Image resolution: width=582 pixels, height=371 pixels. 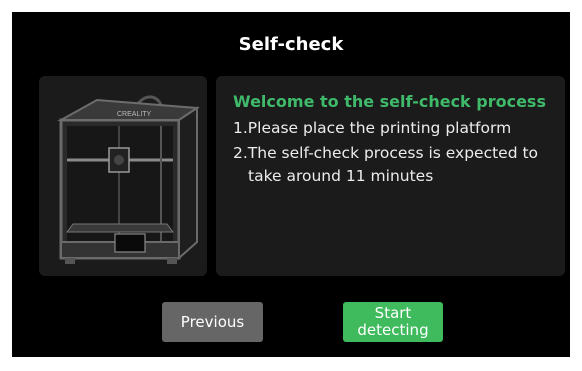 I want to click on start-button-label-line-1: Start, so click(x=393, y=313).